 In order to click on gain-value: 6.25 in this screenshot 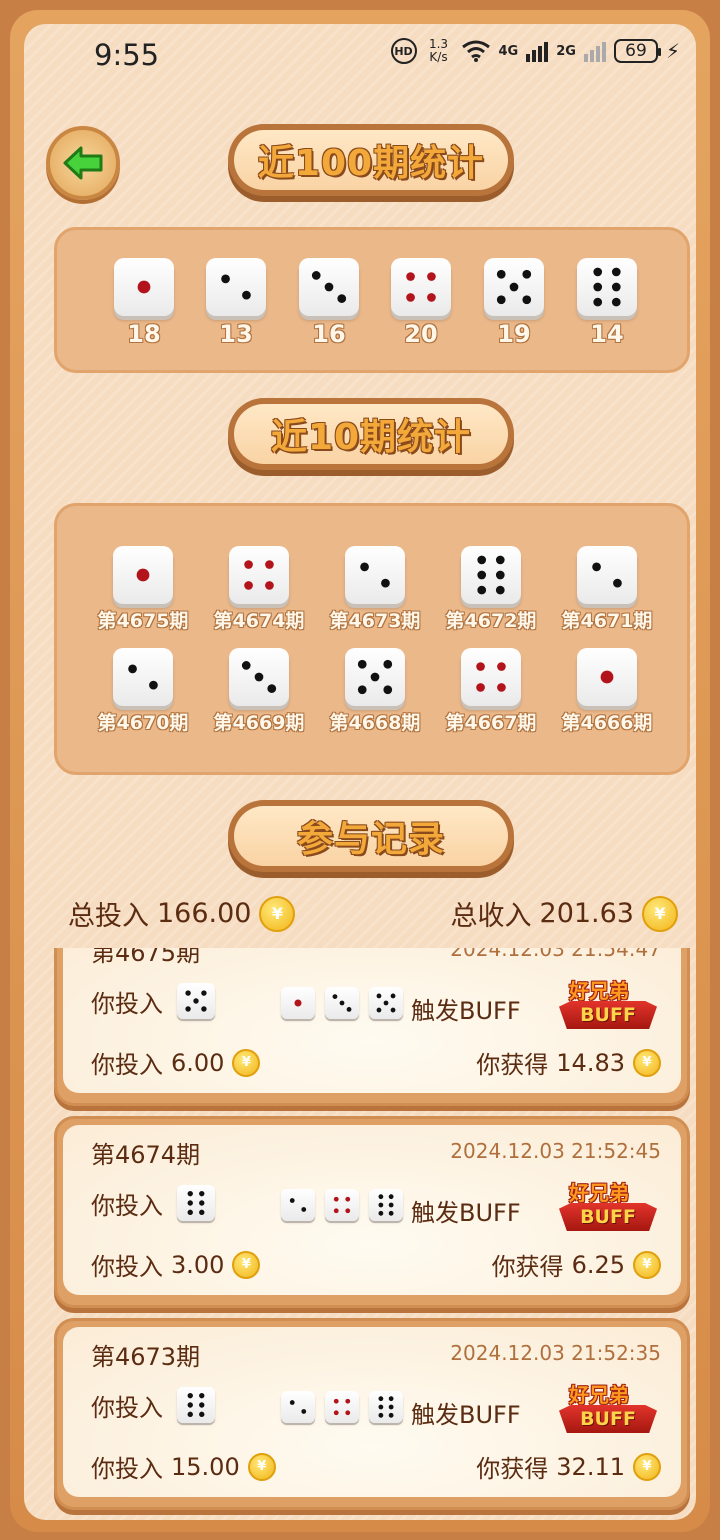, I will do `click(598, 1264)`.